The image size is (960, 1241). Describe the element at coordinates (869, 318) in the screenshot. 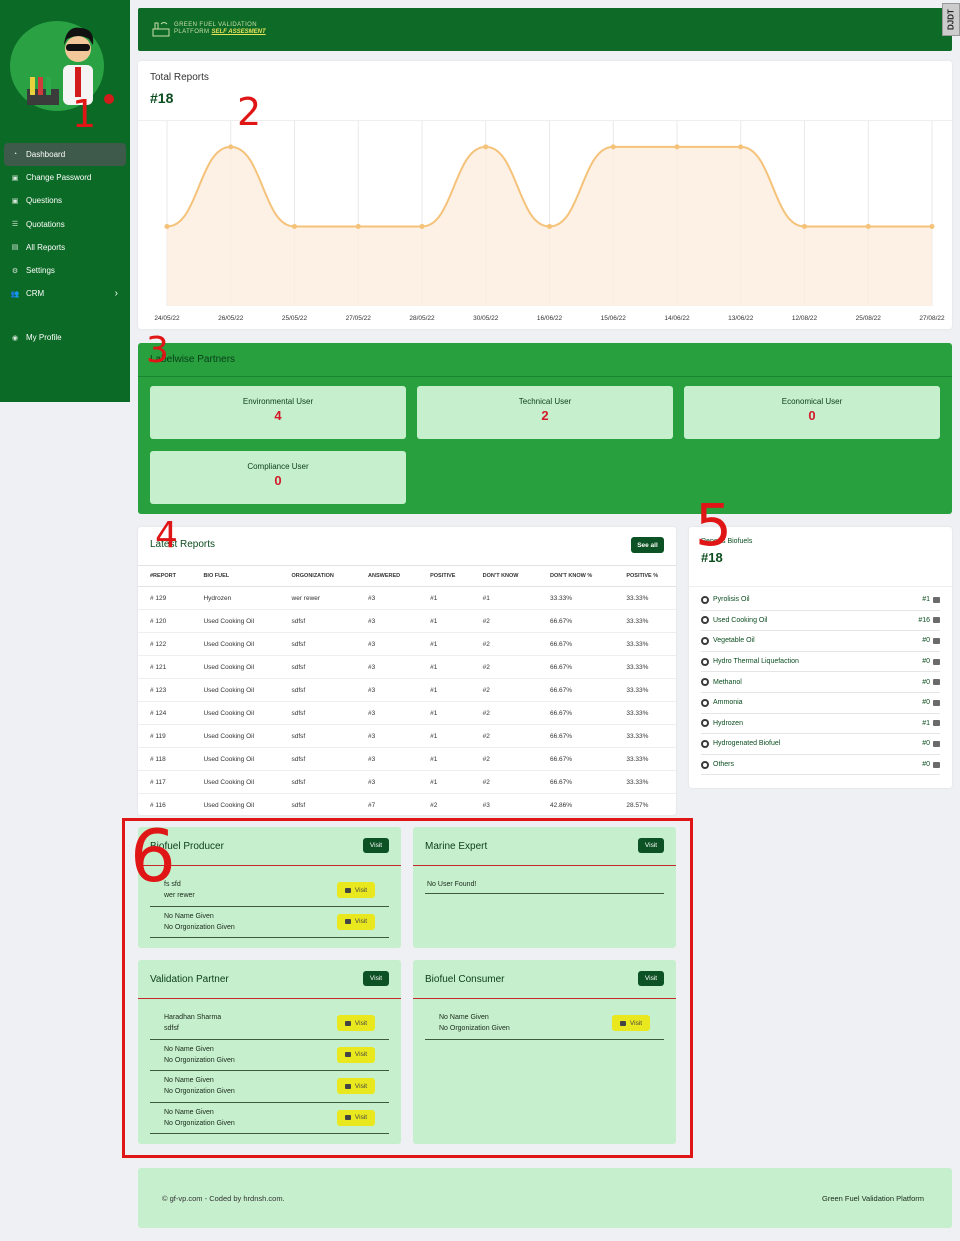

I see `x-tick-label: 25/08/22` at that location.